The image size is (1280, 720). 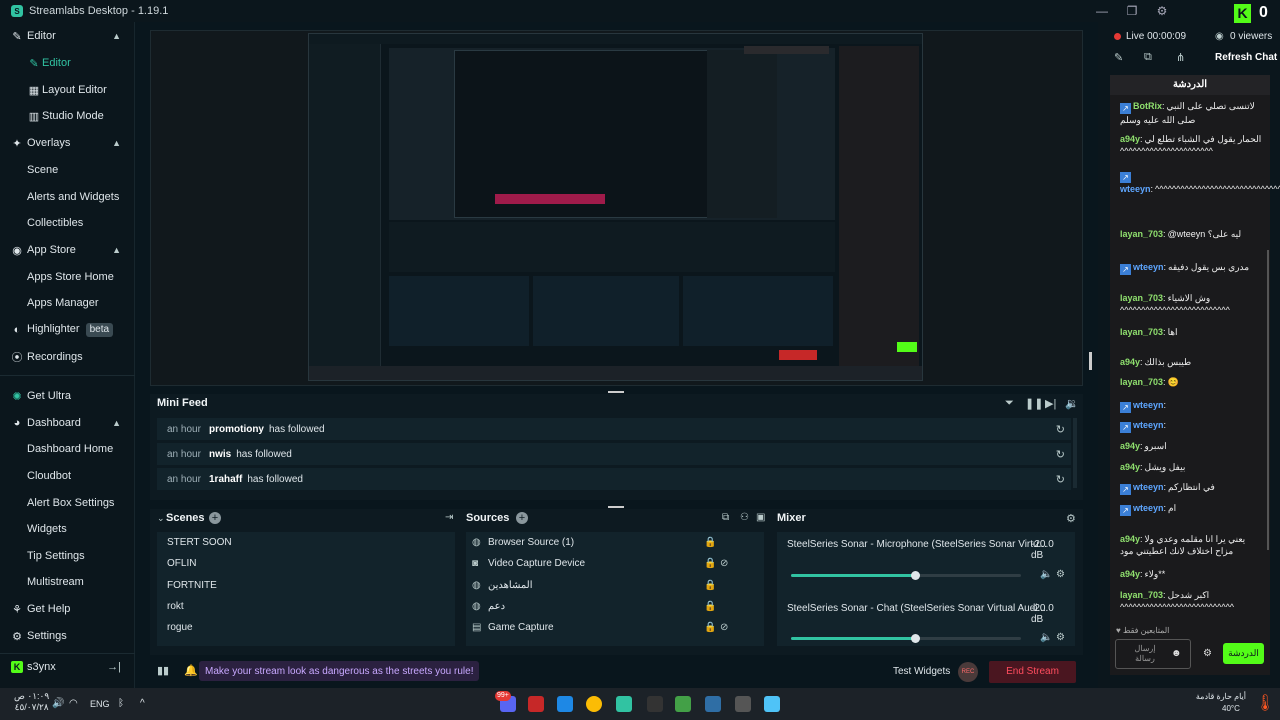 What do you see at coordinates (606, 585) in the screenshot?
I see `source-item: ◍ المشاهدين 🔒` at bounding box center [606, 585].